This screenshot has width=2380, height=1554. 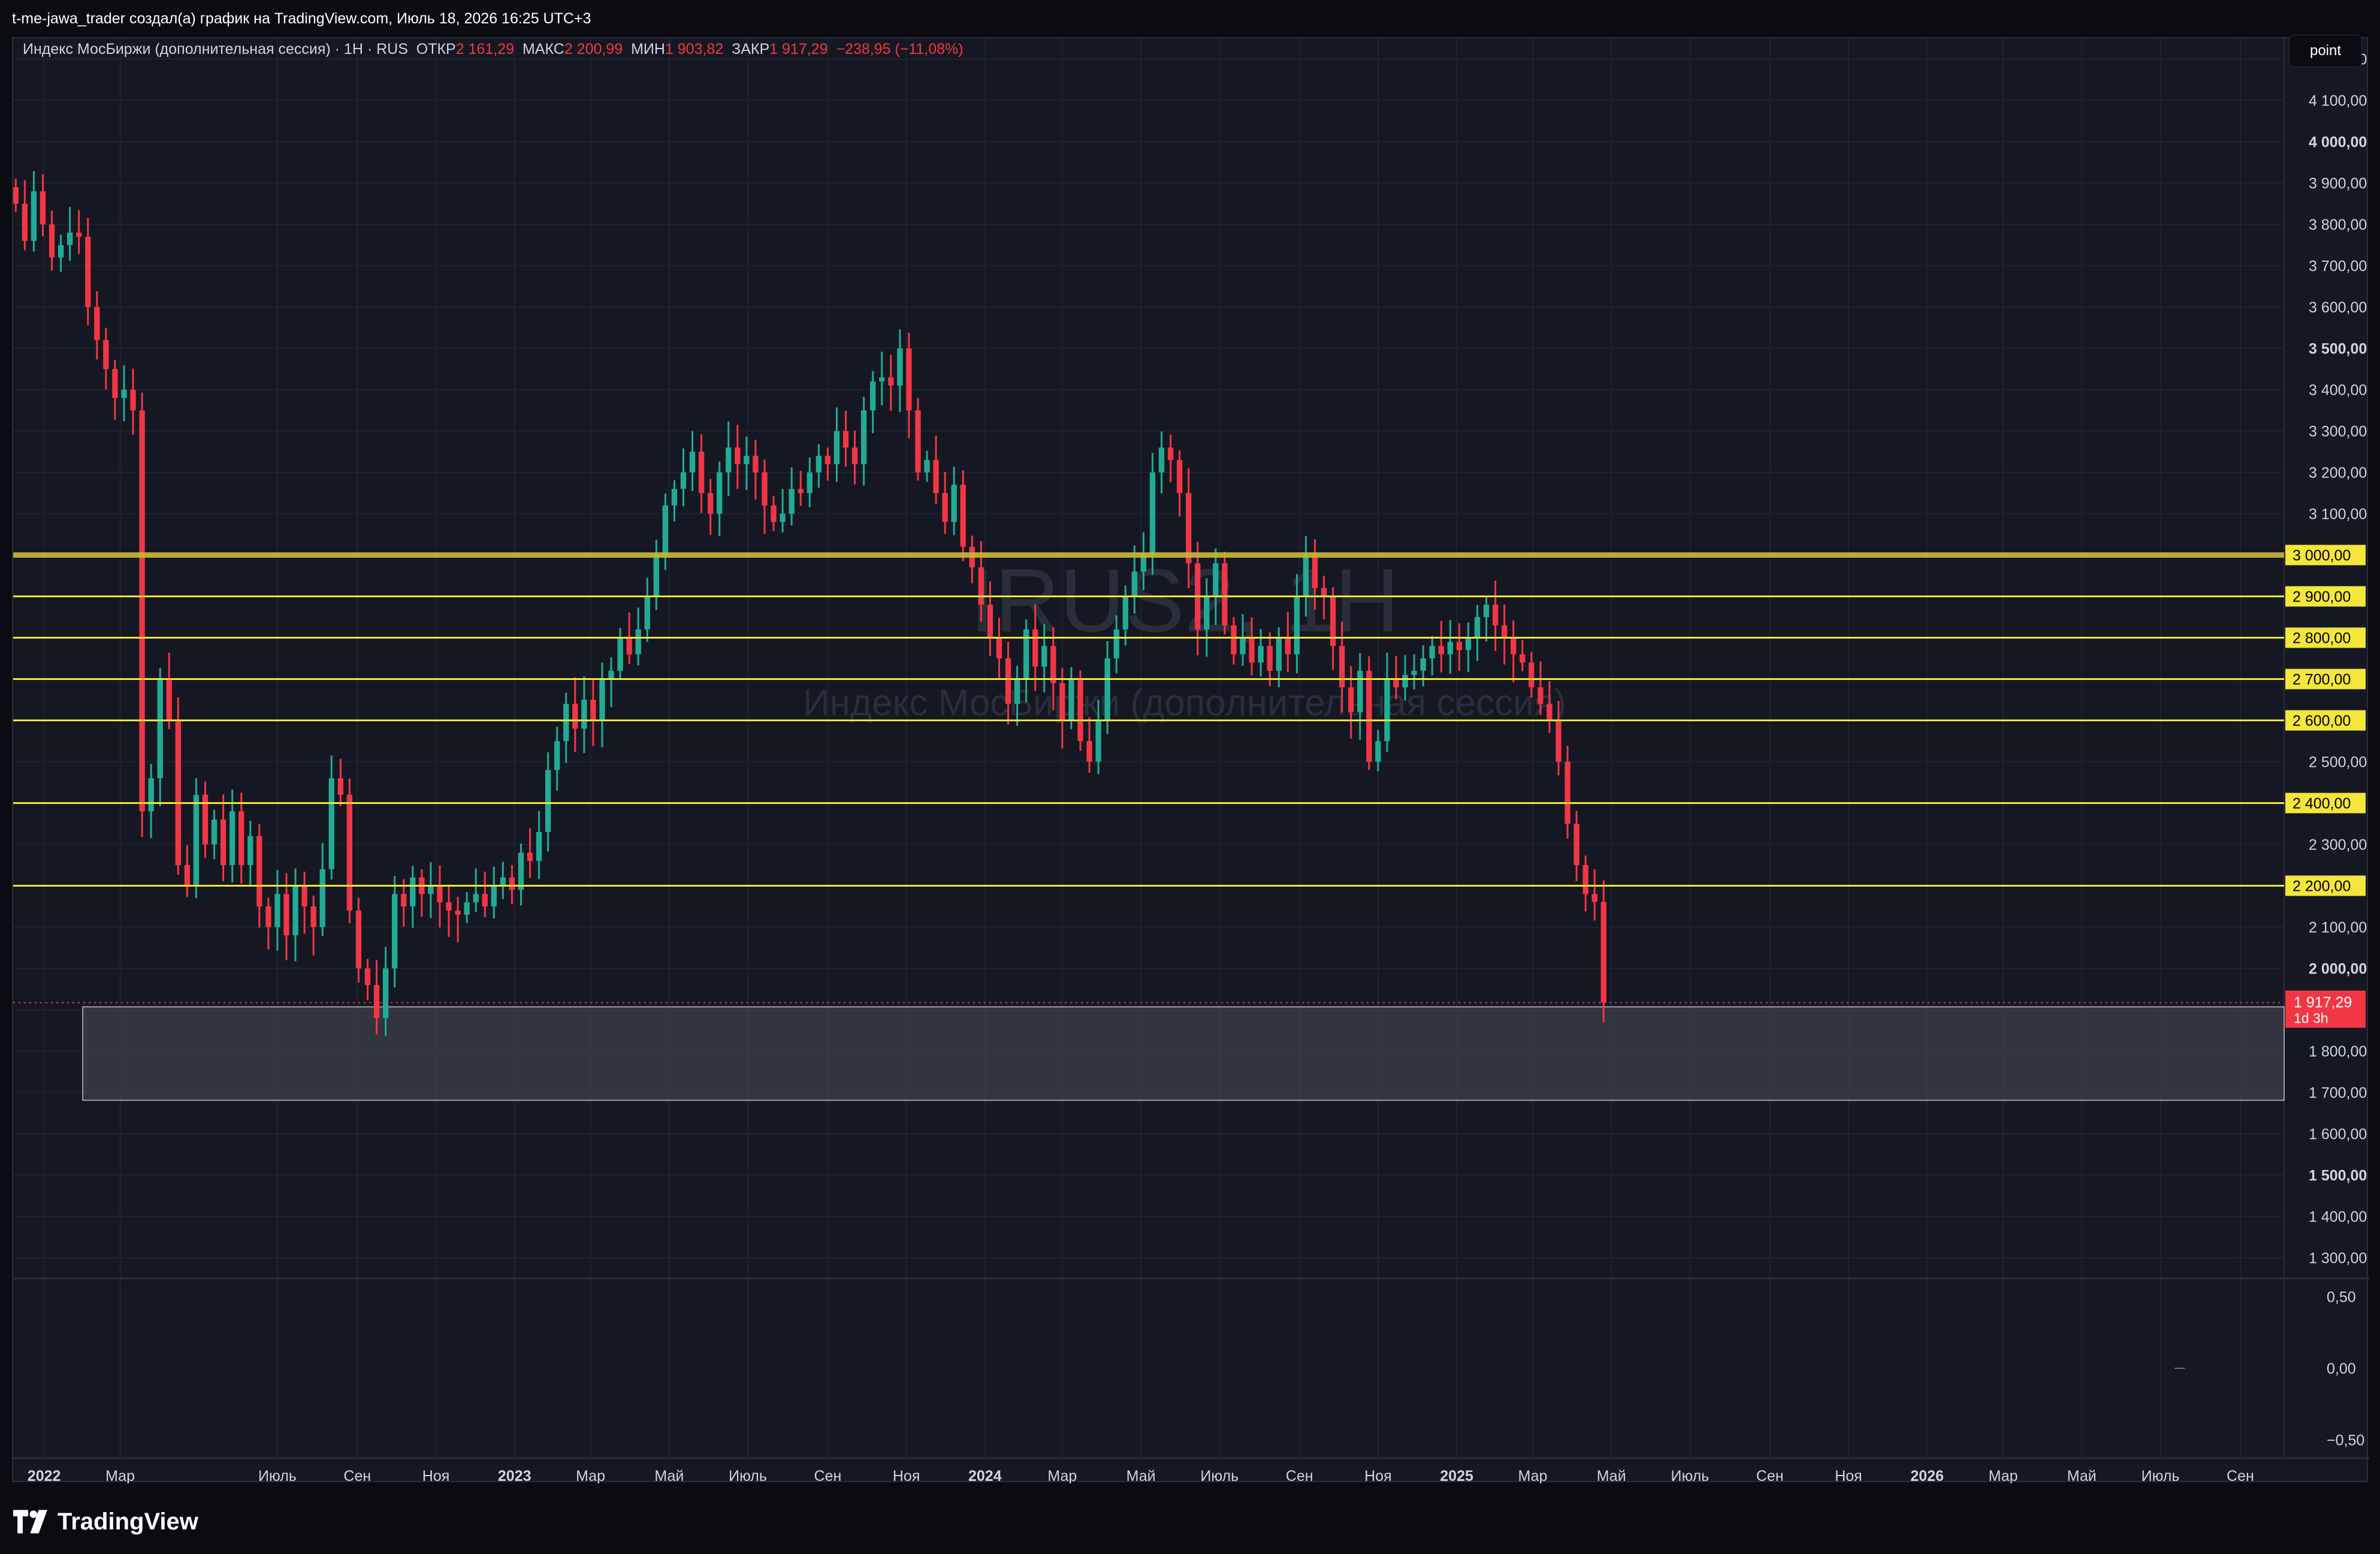 What do you see at coordinates (2338, 390) in the screenshot?
I see `price-tick-label: 3 400,00` at bounding box center [2338, 390].